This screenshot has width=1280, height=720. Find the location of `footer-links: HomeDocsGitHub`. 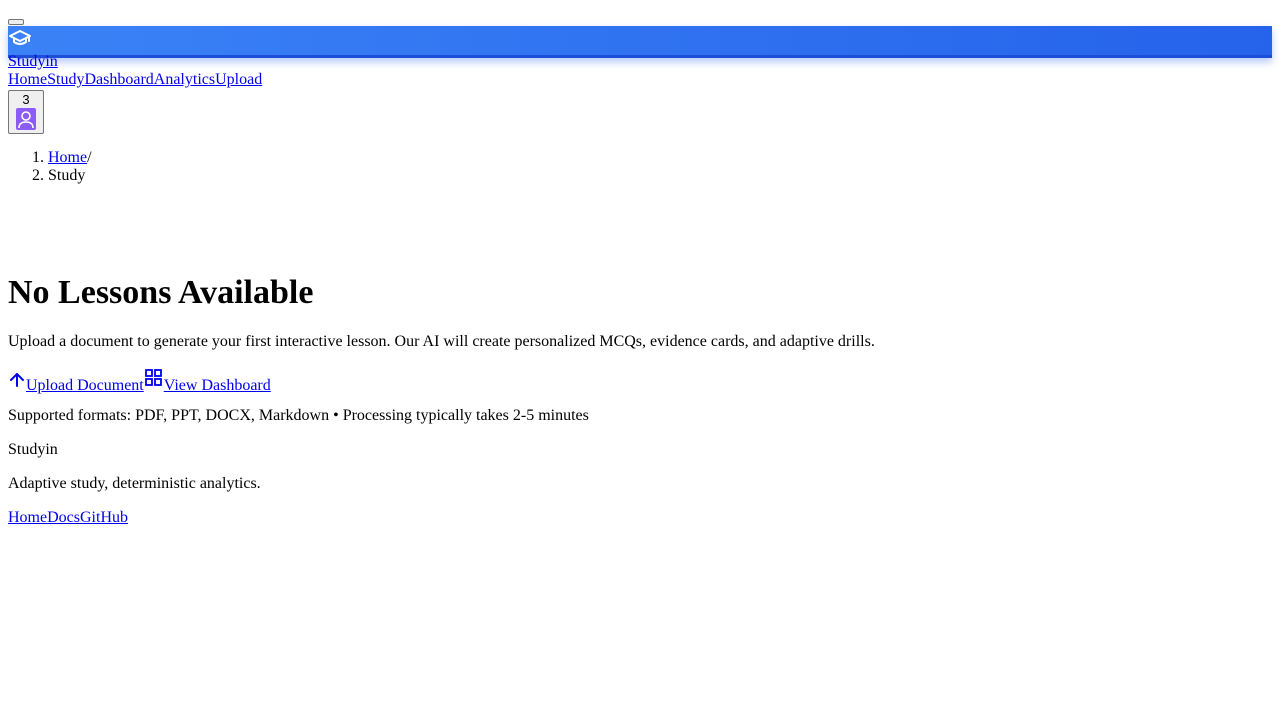

footer-links: HomeDocsGitHub is located at coordinates (68, 518).